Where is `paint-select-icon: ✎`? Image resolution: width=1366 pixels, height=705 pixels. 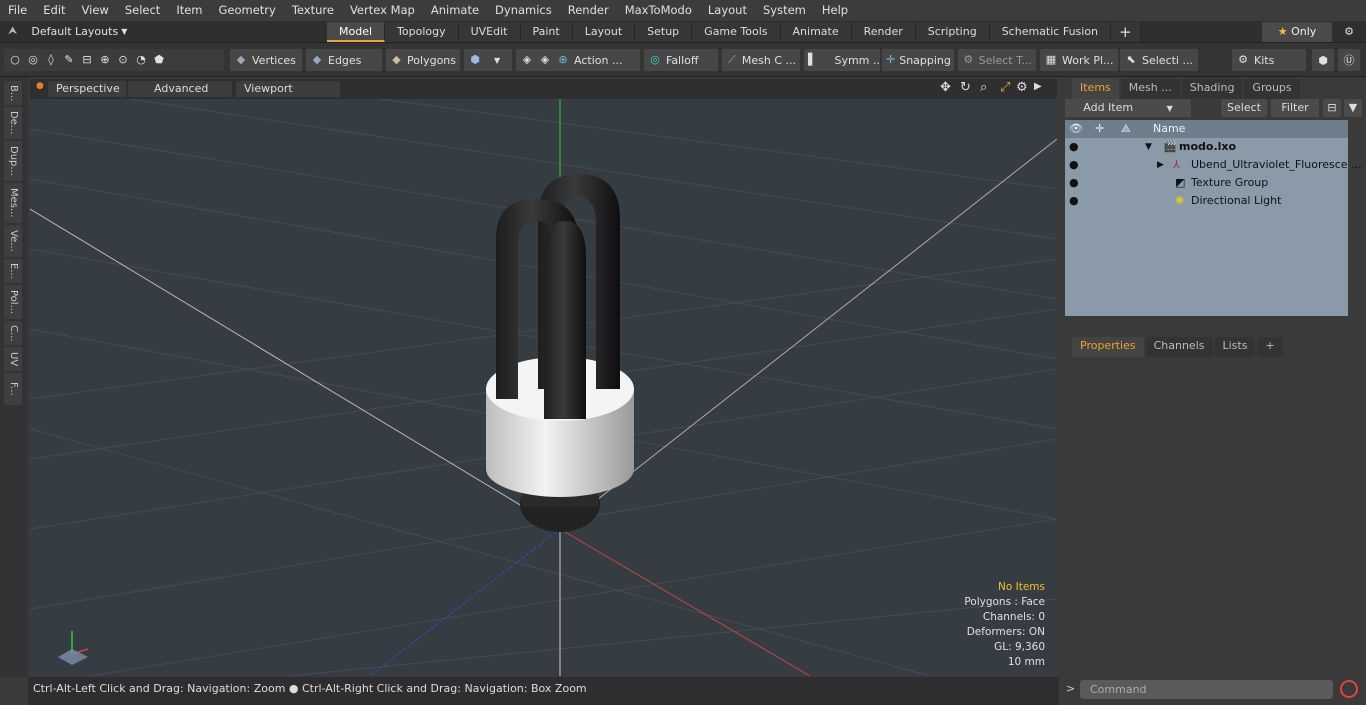 paint-select-icon: ✎ is located at coordinates (69, 60).